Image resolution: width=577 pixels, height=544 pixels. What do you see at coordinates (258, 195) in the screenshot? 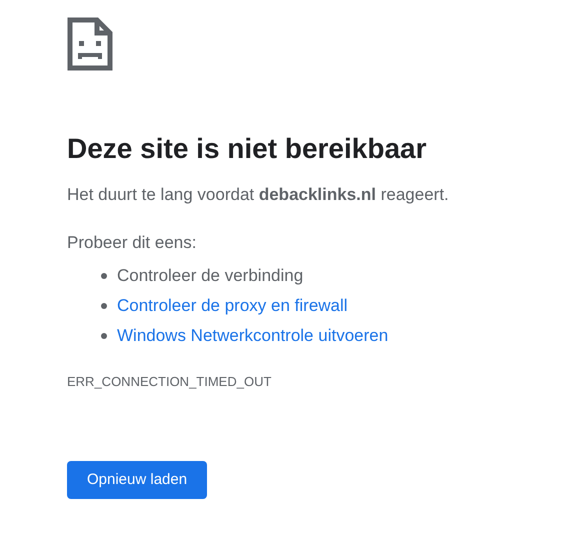
I see `error-message: Het duurt te lang voordat debacklinks.nl reageert.` at bounding box center [258, 195].